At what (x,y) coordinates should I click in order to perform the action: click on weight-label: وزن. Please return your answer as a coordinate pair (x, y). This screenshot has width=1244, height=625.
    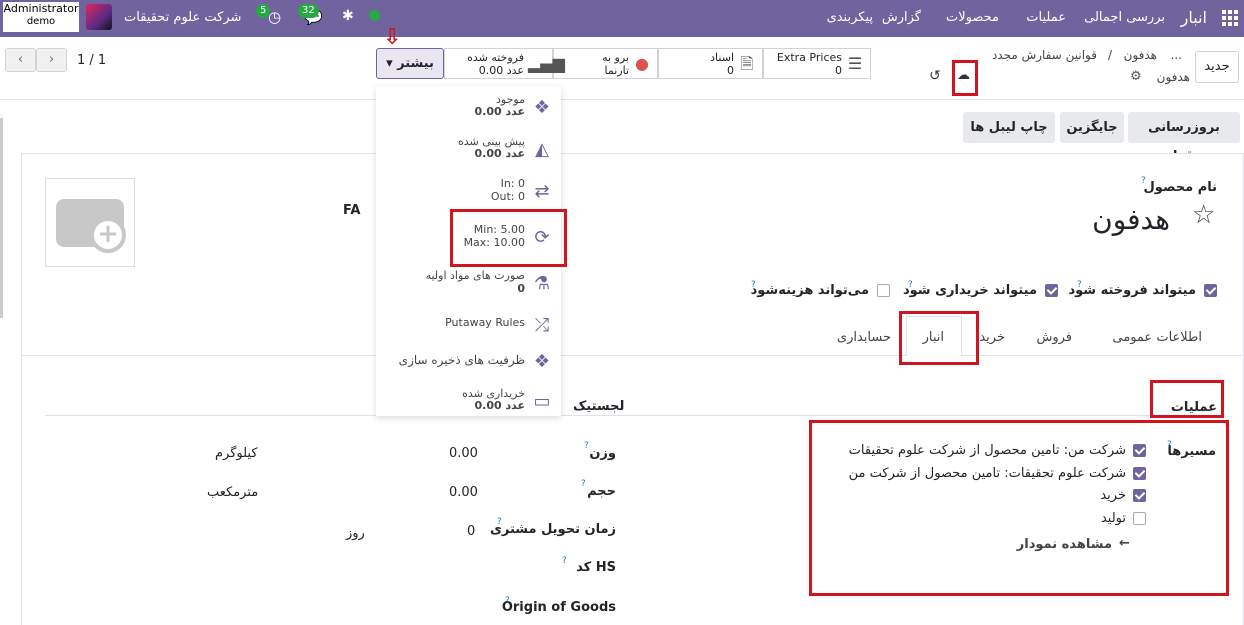
    Looking at the image, I should click on (602, 453).